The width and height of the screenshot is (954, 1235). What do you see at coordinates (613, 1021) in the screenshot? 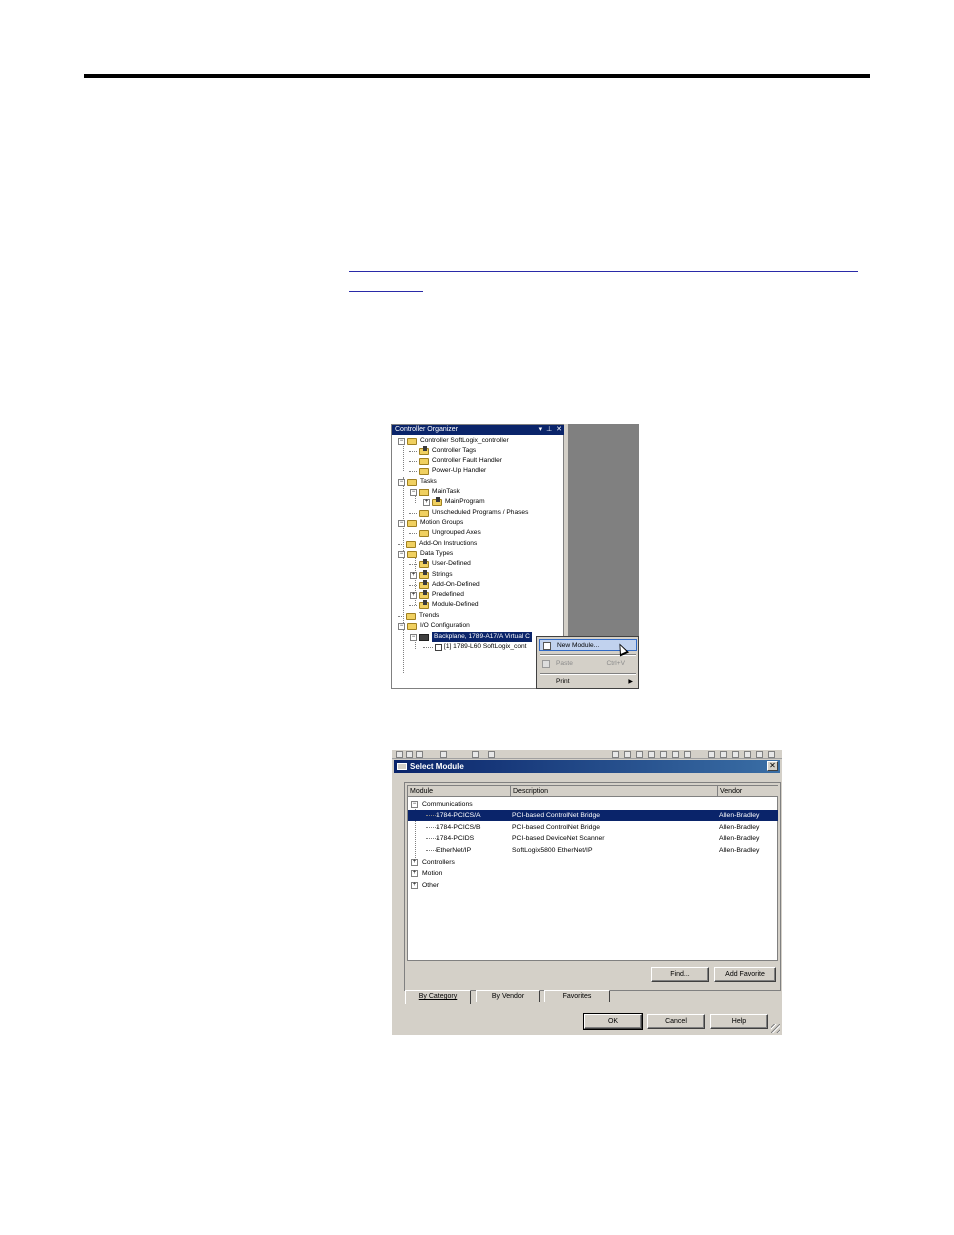
I see `ok-button: OK` at bounding box center [613, 1021].